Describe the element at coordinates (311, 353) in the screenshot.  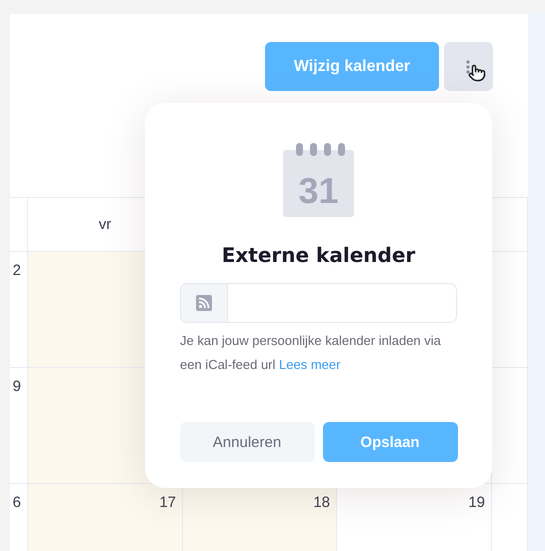
I see `help-text: Je kan jouw persoonlijke kalender inladen via een iCal-feed url Lees meer` at that location.